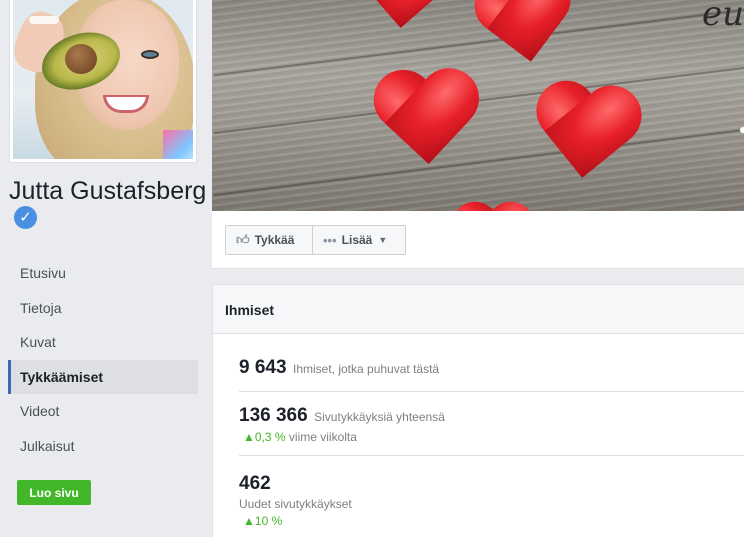 This screenshot has width=744, height=537. I want to click on nav-item-julkaisut: Julkaisut, so click(103, 446).